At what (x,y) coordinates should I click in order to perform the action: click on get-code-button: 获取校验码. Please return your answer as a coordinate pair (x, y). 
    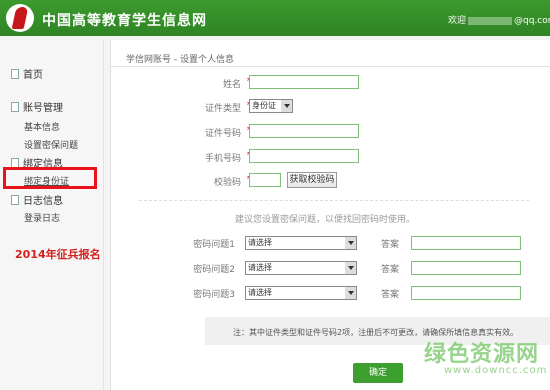
    Looking at the image, I should click on (312, 180).